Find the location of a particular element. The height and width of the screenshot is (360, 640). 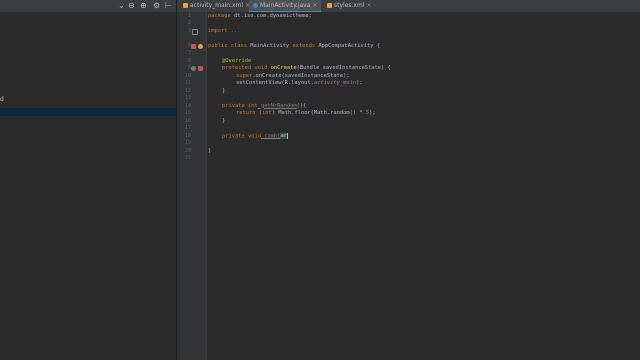

keyword: int is located at coordinates (266, 113).